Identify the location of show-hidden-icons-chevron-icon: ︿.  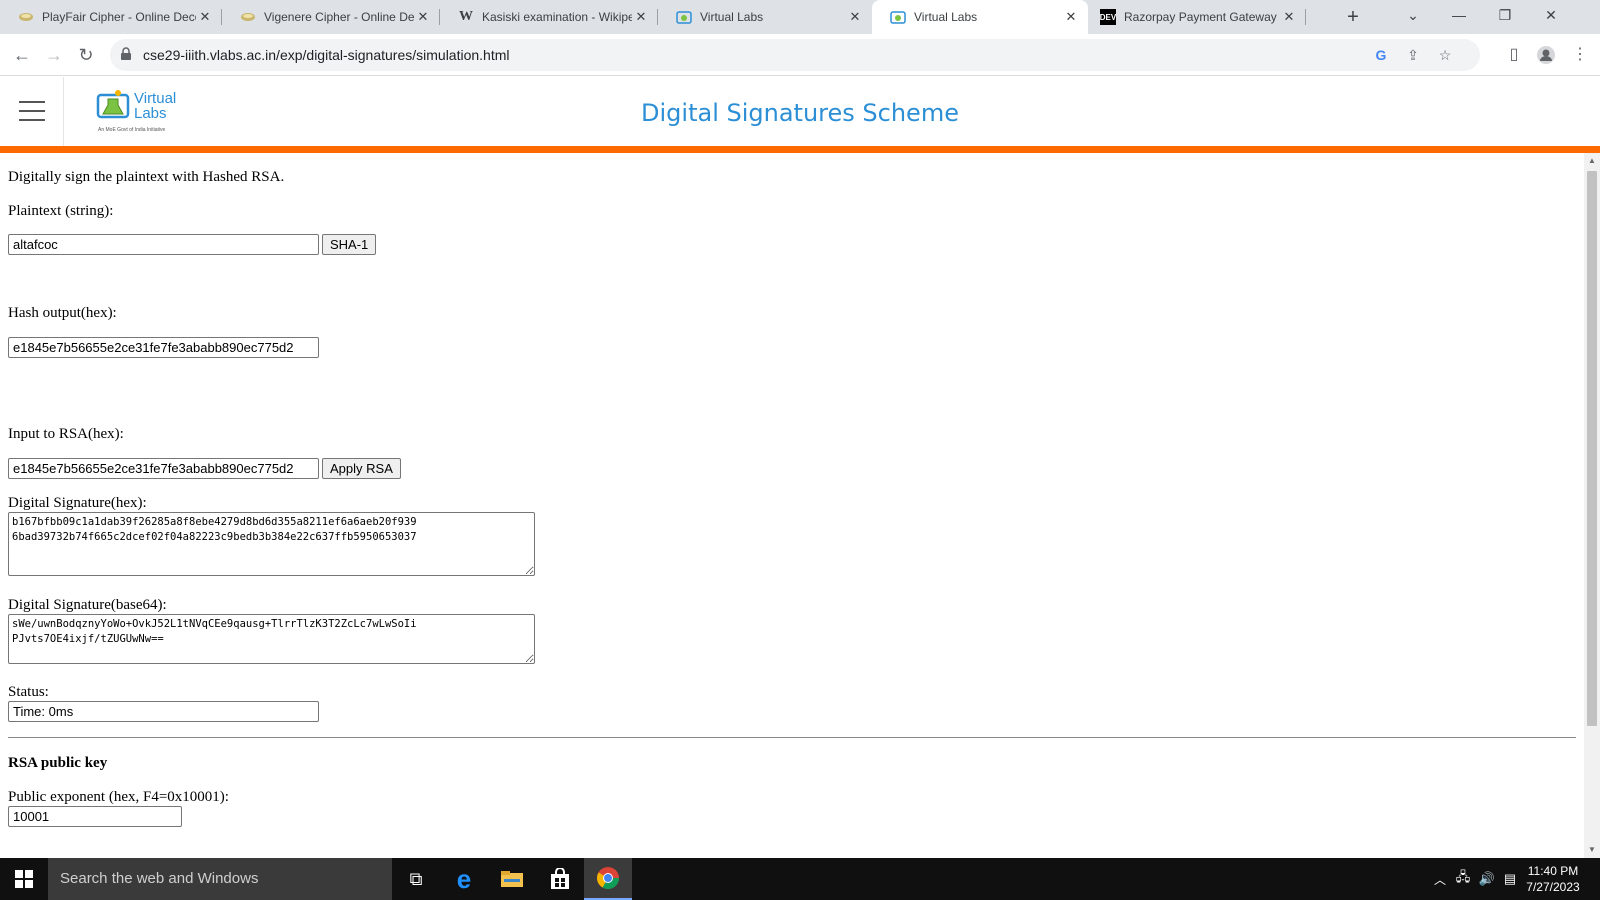
(1440, 879).